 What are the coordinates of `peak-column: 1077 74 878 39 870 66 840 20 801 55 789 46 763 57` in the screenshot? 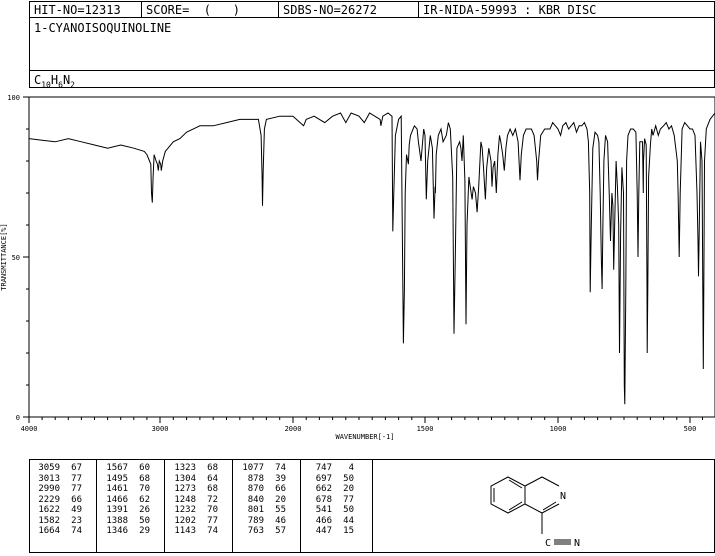 It's located at (262, 500).